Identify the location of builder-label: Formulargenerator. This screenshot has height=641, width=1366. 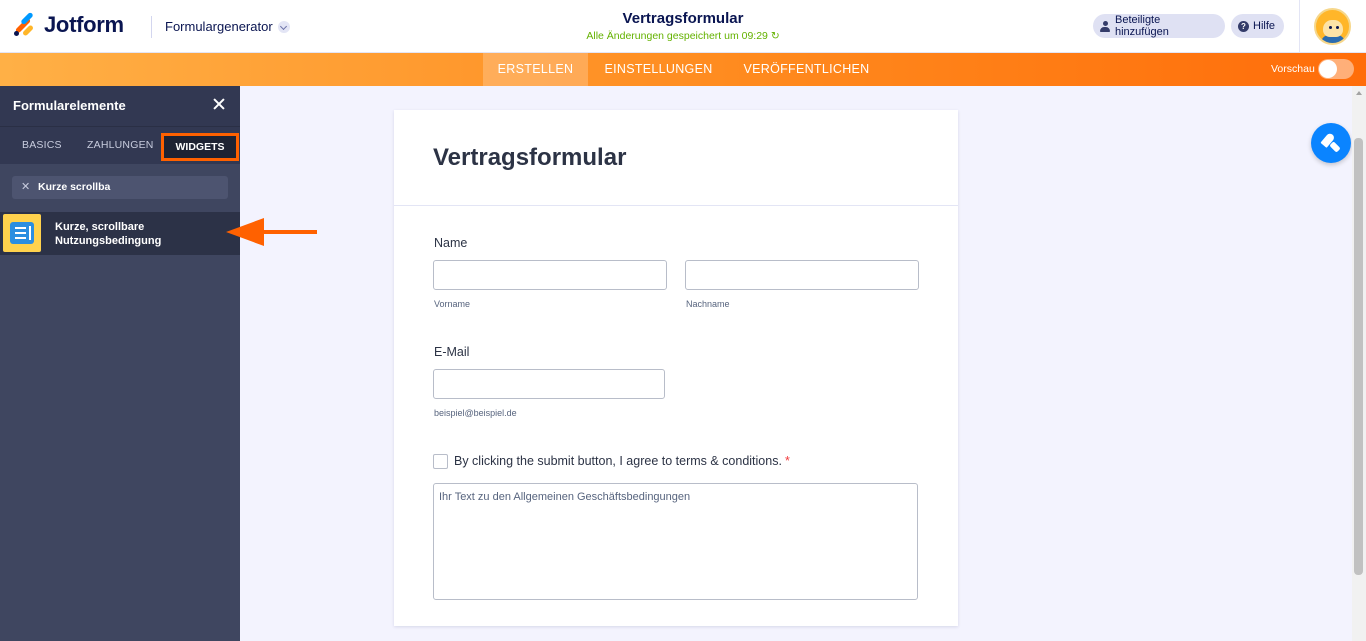
(219, 26).